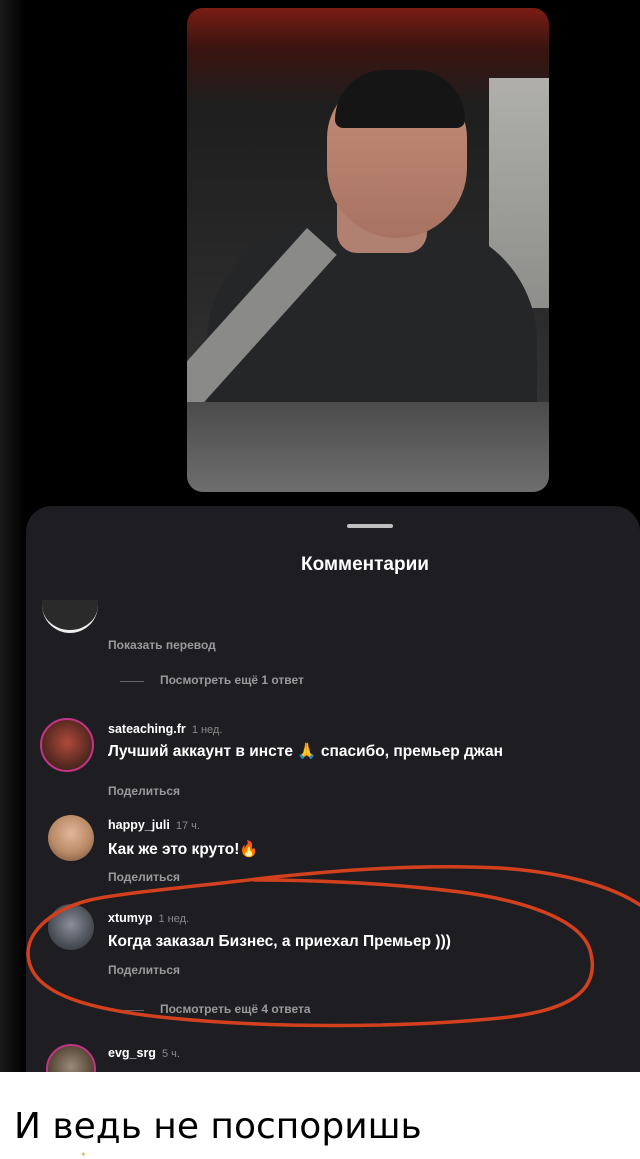 The image size is (640, 1159). I want to click on pray-emoji: 🙏, so click(307, 751).